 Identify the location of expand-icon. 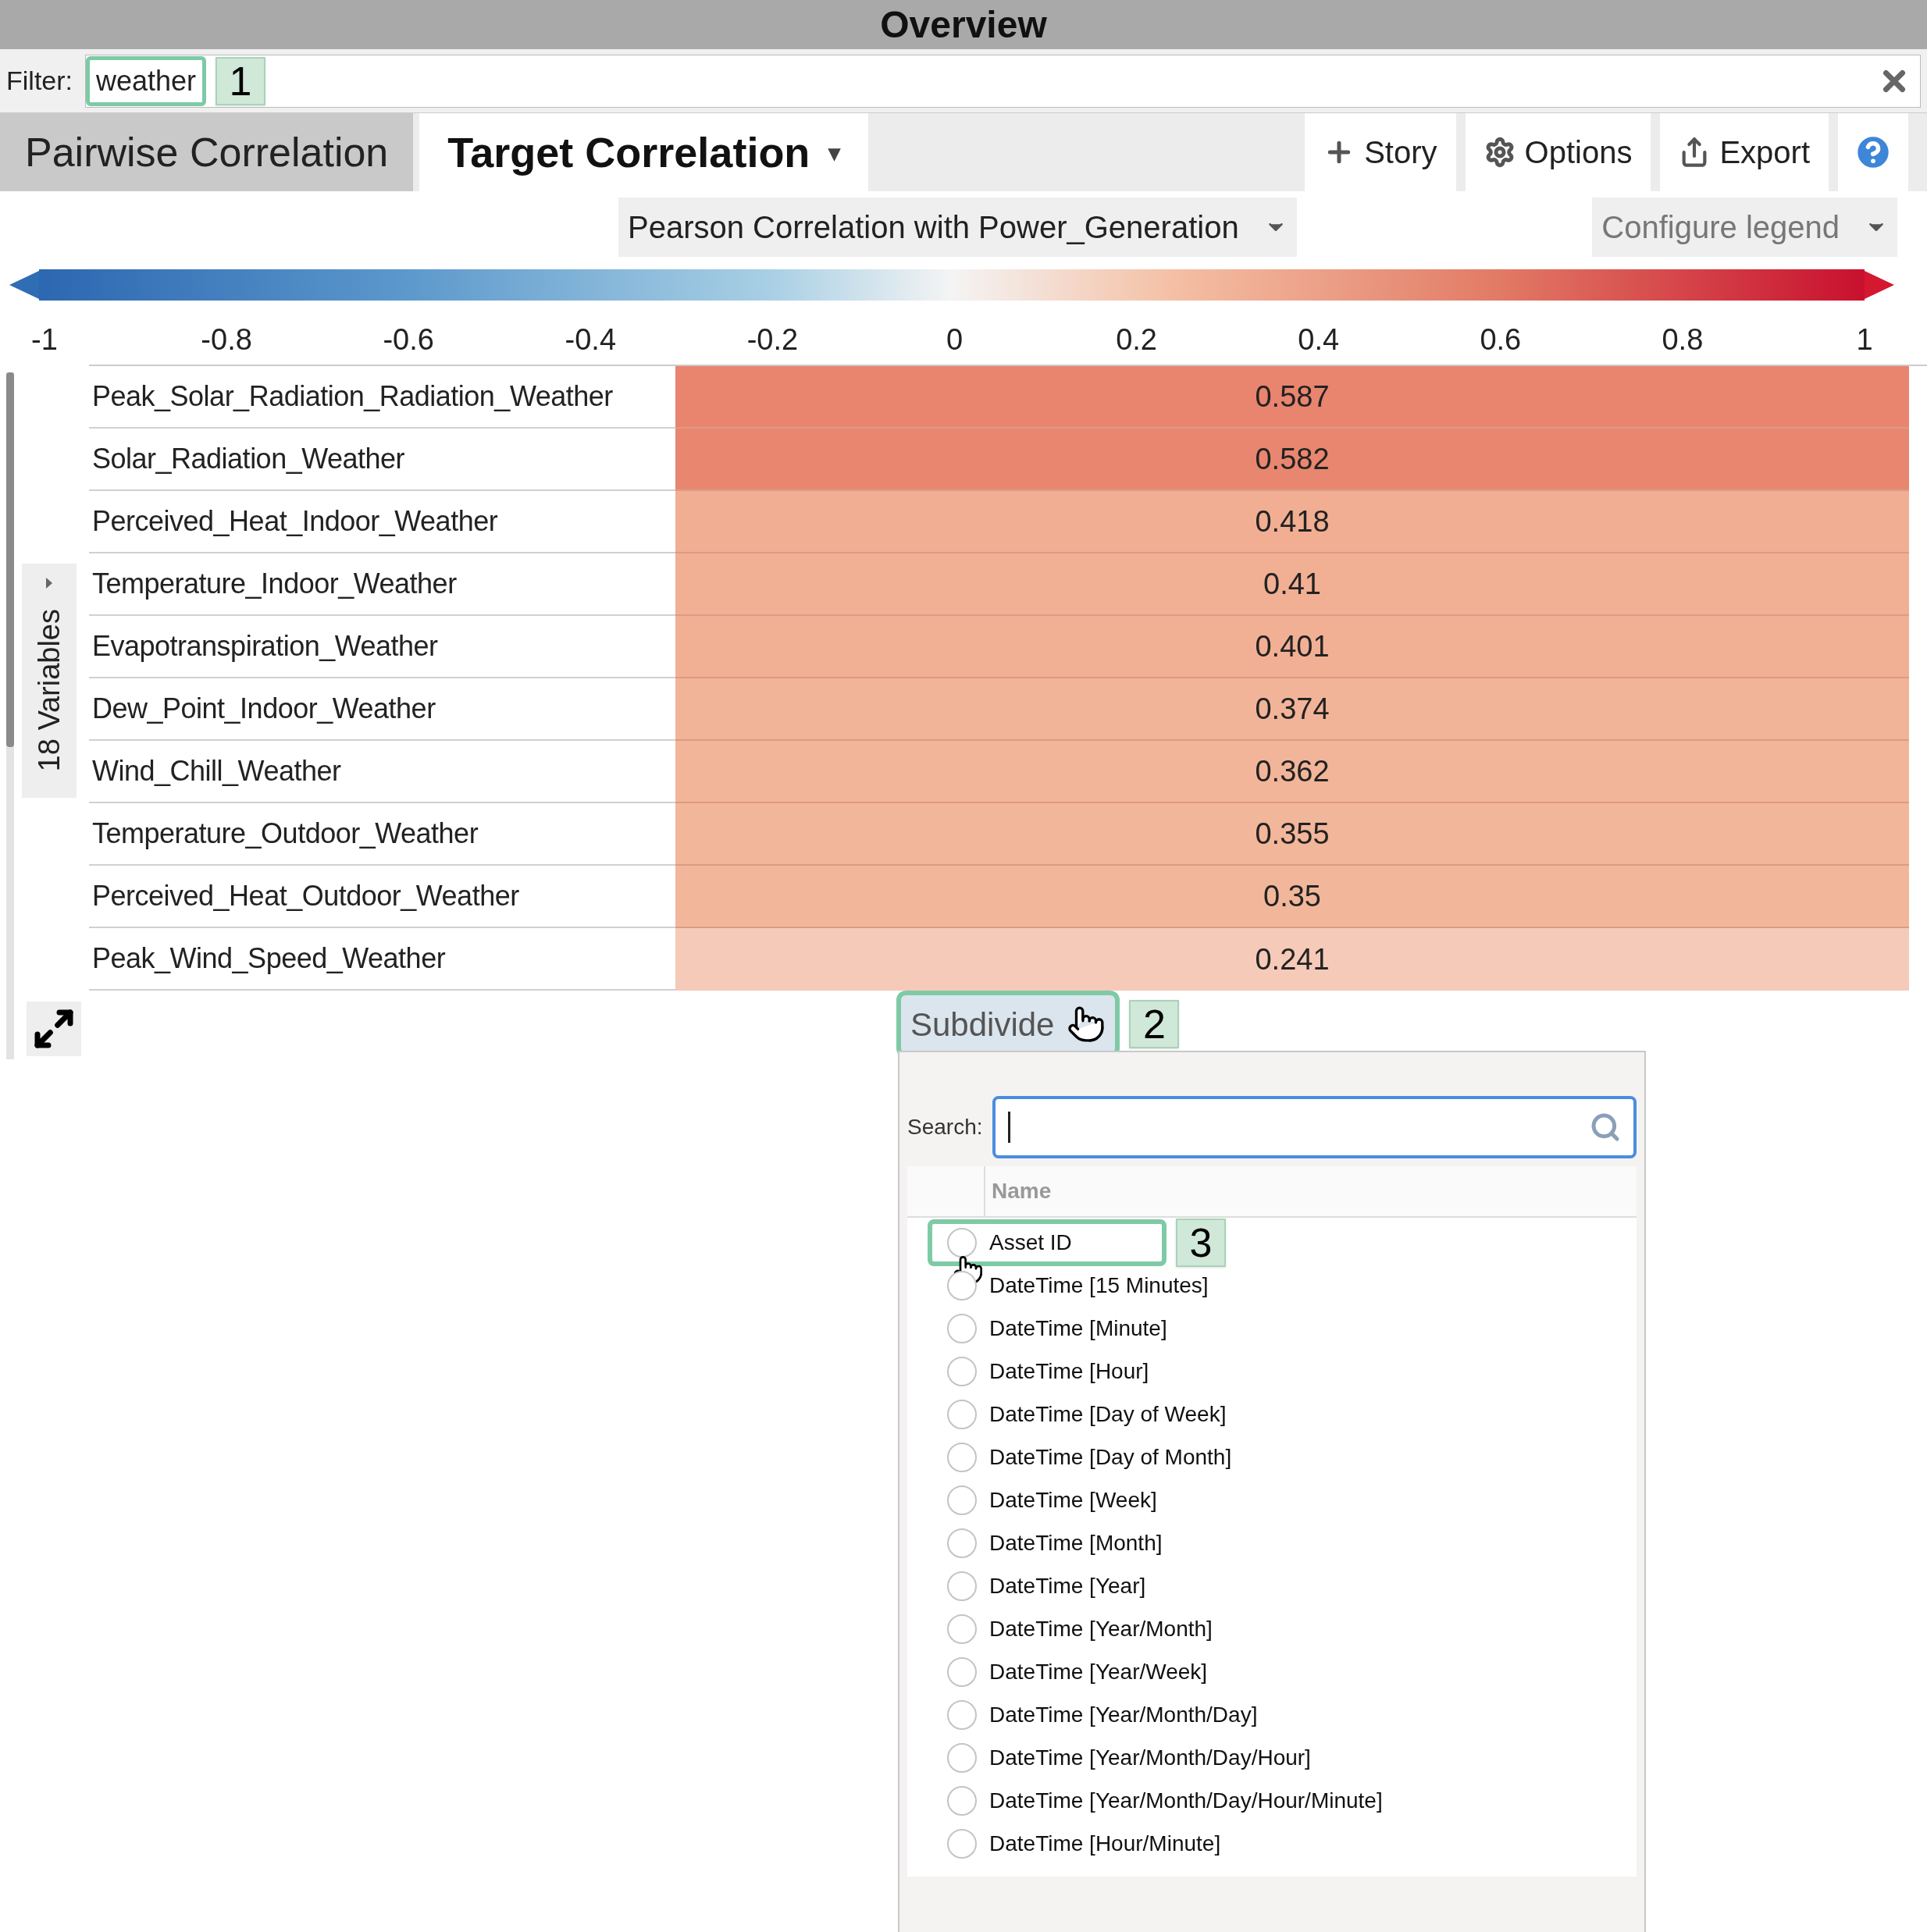
(54, 1029).